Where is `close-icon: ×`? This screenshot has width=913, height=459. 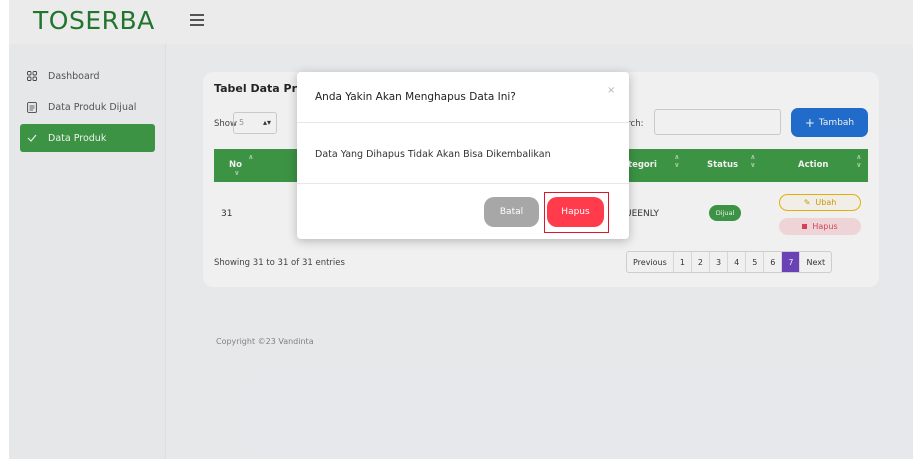
close-icon: × is located at coordinates (611, 90).